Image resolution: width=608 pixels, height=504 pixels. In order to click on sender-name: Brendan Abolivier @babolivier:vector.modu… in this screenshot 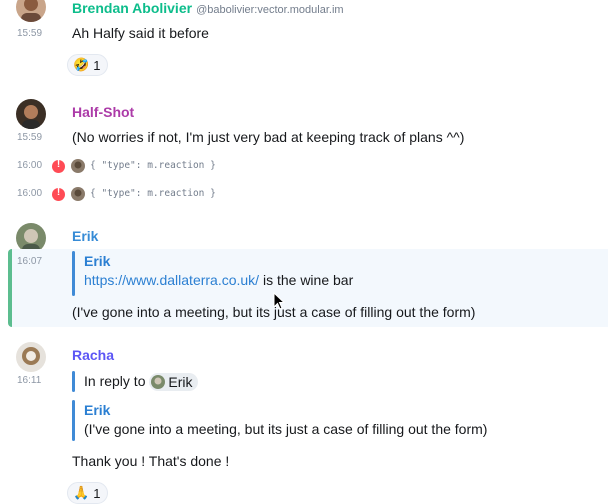, I will do `click(208, 9)`.